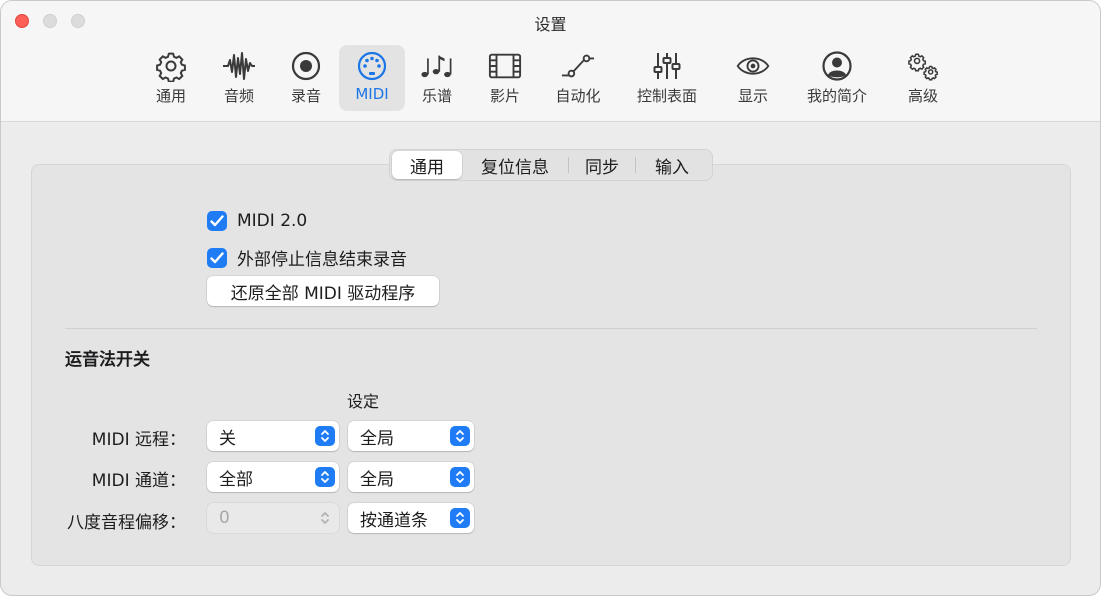 This screenshot has height=596, width=1101. Describe the element at coordinates (923, 66) in the screenshot. I see `gears-icon` at that location.